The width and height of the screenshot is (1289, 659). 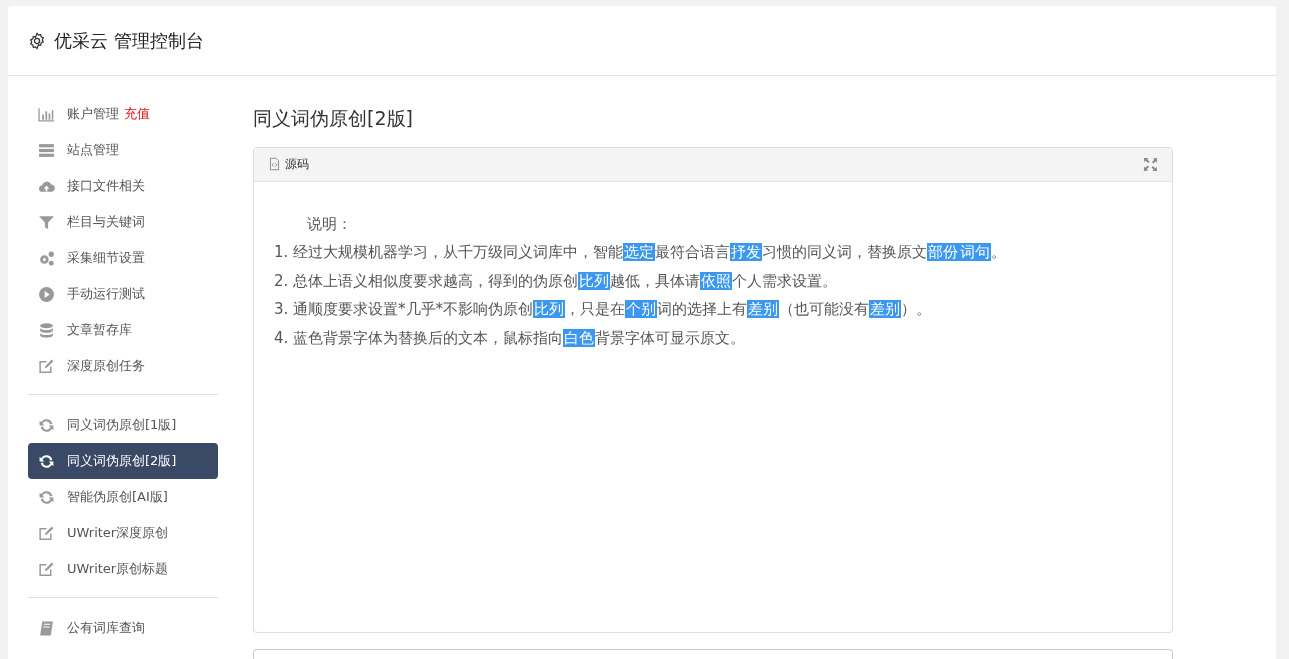 What do you see at coordinates (333, 118) in the screenshot?
I see `section-heading: 同义词伪原创[2版]` at bounding box center [333, 118].